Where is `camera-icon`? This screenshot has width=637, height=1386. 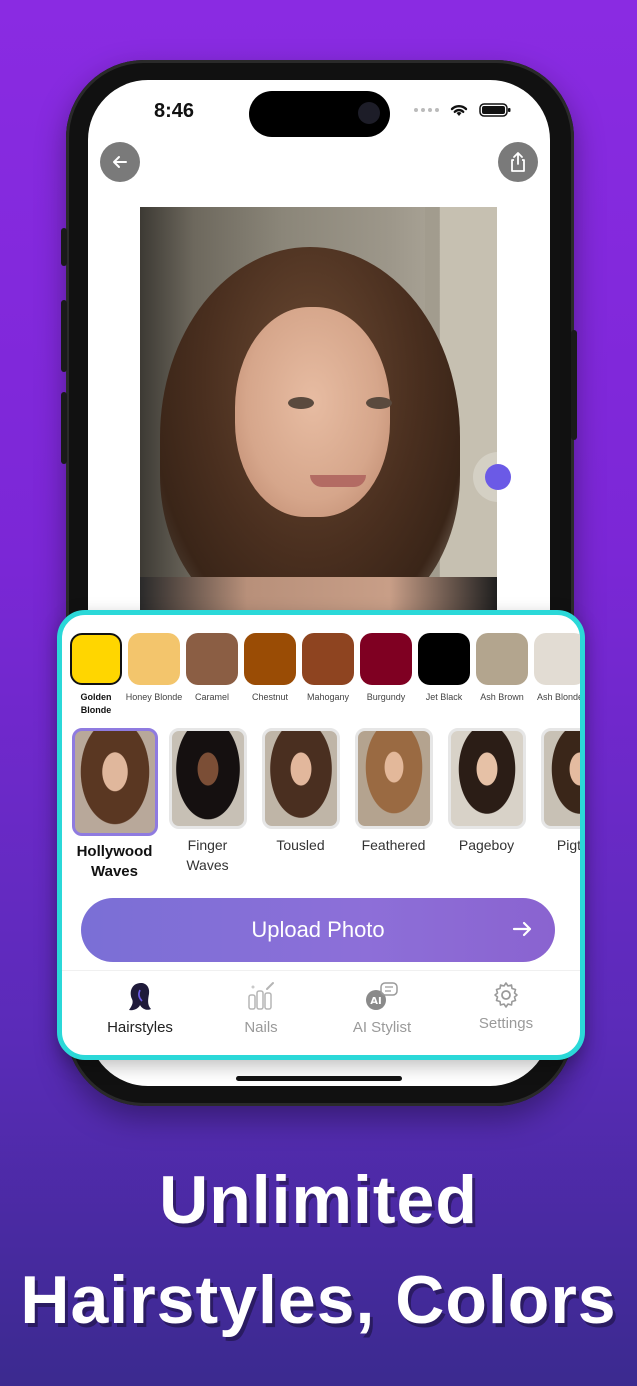
camera-icon is located at coordinates (369, 113).